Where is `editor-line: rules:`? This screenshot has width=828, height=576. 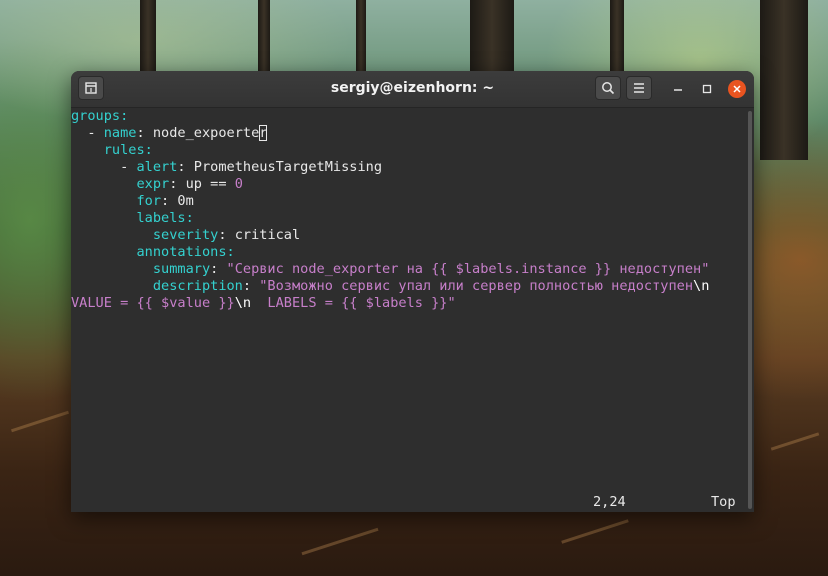
editor-line: rules: is located at coordinates (112, 150).